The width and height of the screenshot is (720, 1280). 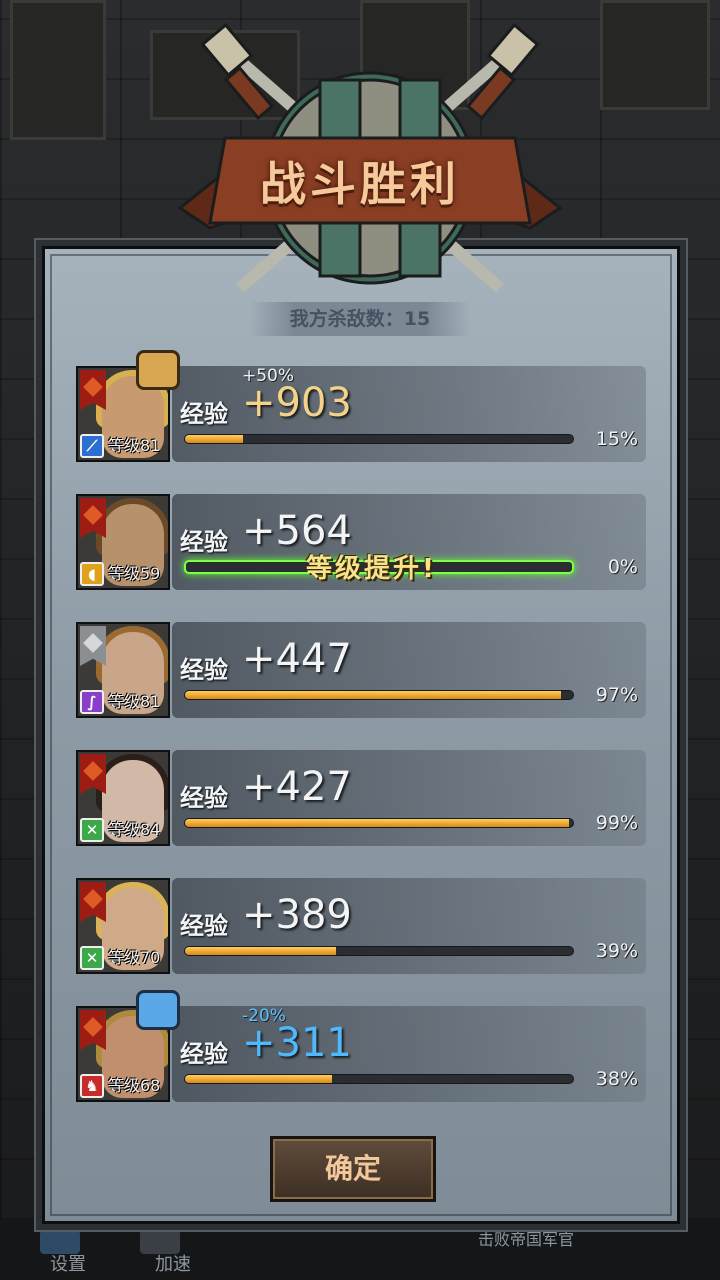 I want to click on hero-row: ♞ 等级68 -20% 经验 +311 38%, so click(x=361, y=1046).